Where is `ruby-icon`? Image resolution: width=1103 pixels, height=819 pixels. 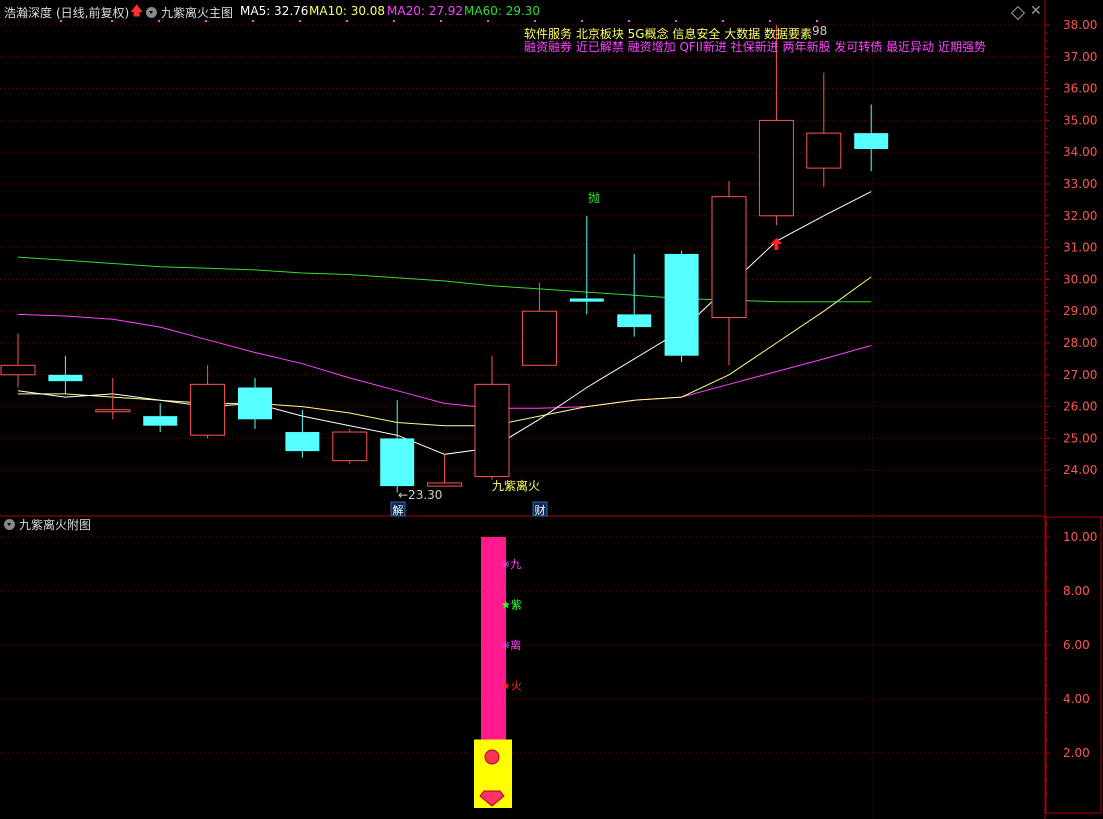
ruby-icon is located at coordinates (492, 757).